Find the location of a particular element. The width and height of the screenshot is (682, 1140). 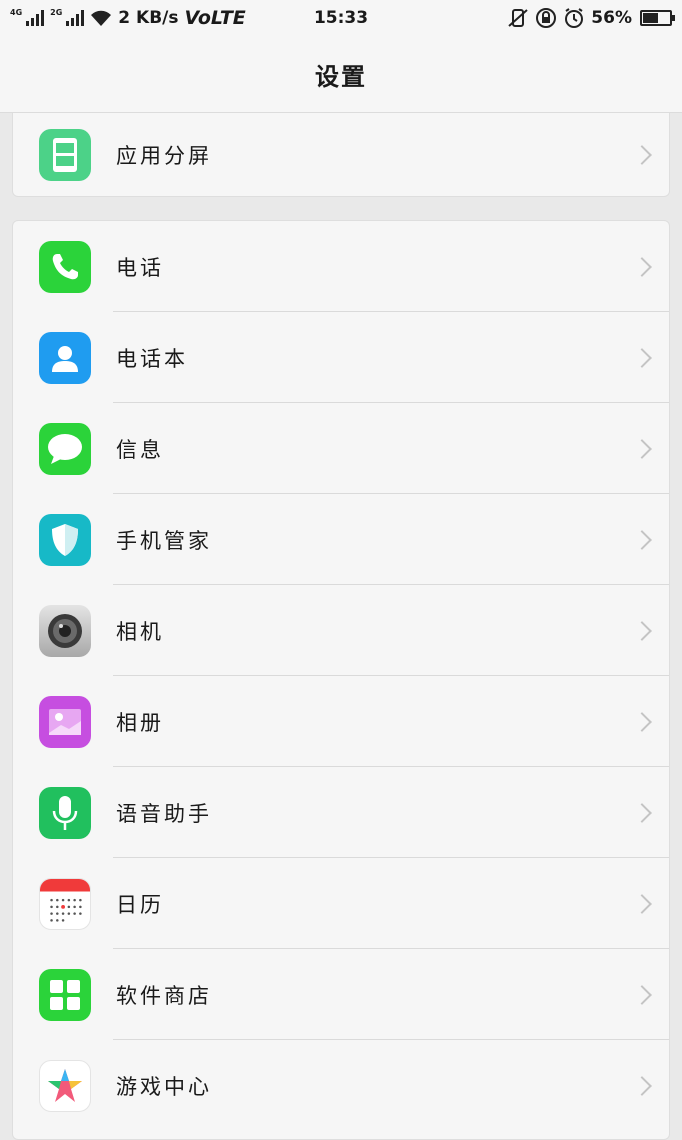

page-title-bar: 设置 is located at coordinates (341, 74).